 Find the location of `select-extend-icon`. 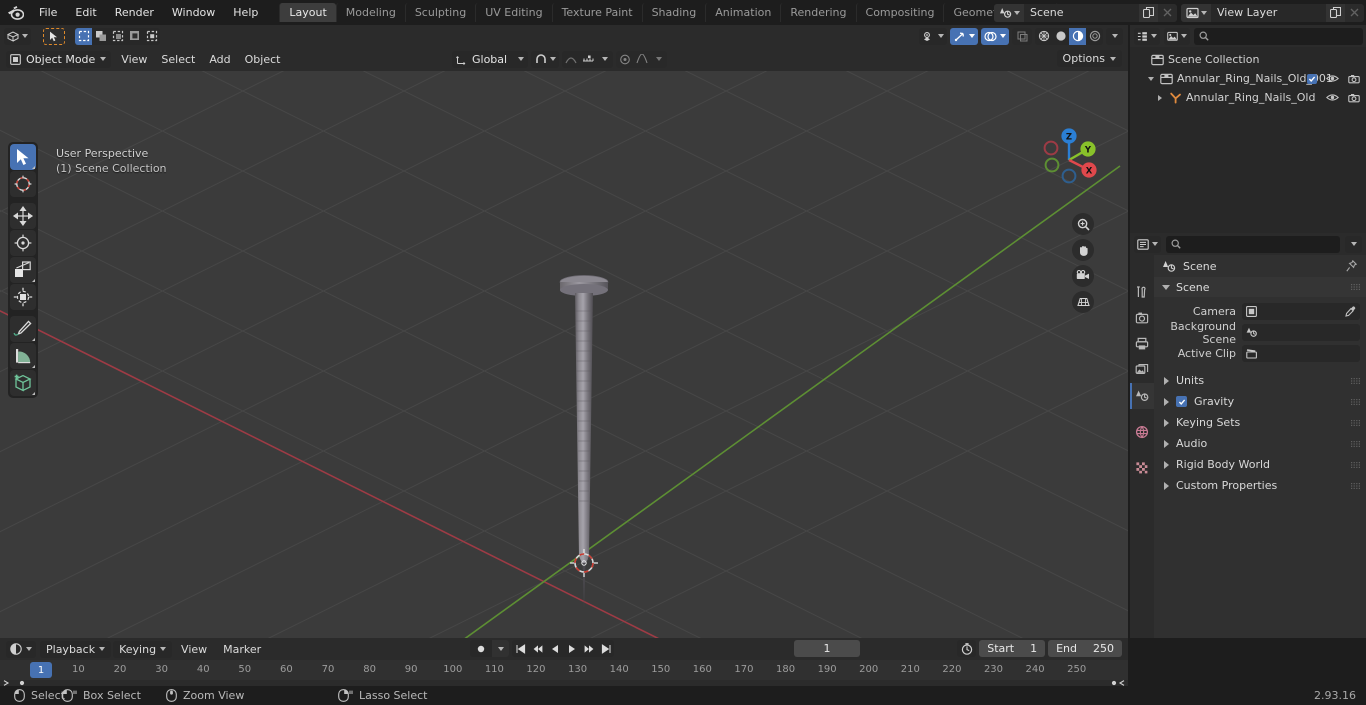

select-extend-icon is located at coordinates (100, 36).